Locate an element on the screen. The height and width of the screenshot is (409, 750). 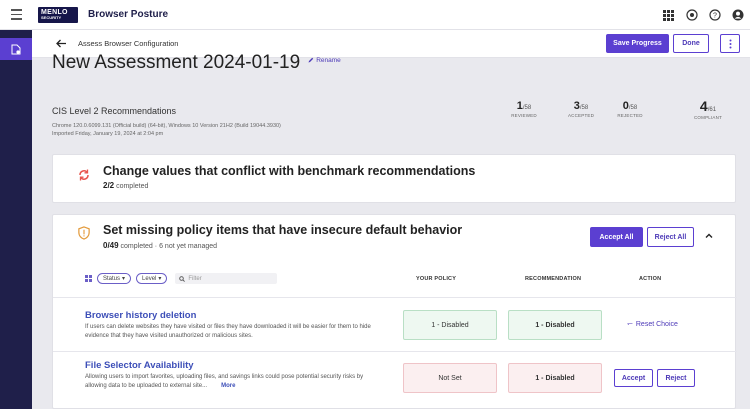
column-header-policy: YOUR POLICY is located at coordinates (436, 279).